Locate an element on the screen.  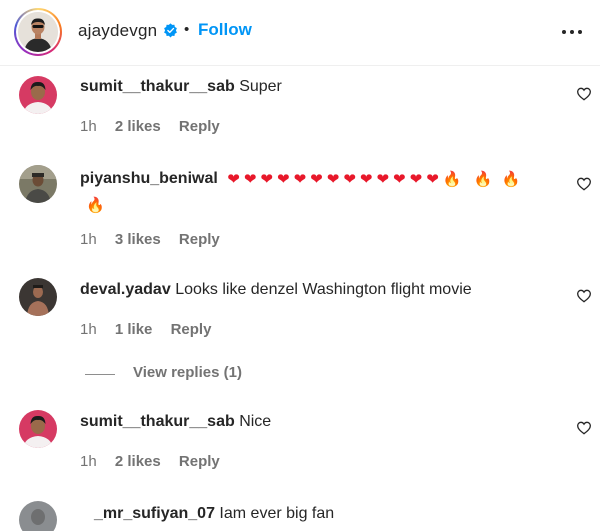
comment-meta: 1h 3 likes Reply is located at coordinates (157, 239).